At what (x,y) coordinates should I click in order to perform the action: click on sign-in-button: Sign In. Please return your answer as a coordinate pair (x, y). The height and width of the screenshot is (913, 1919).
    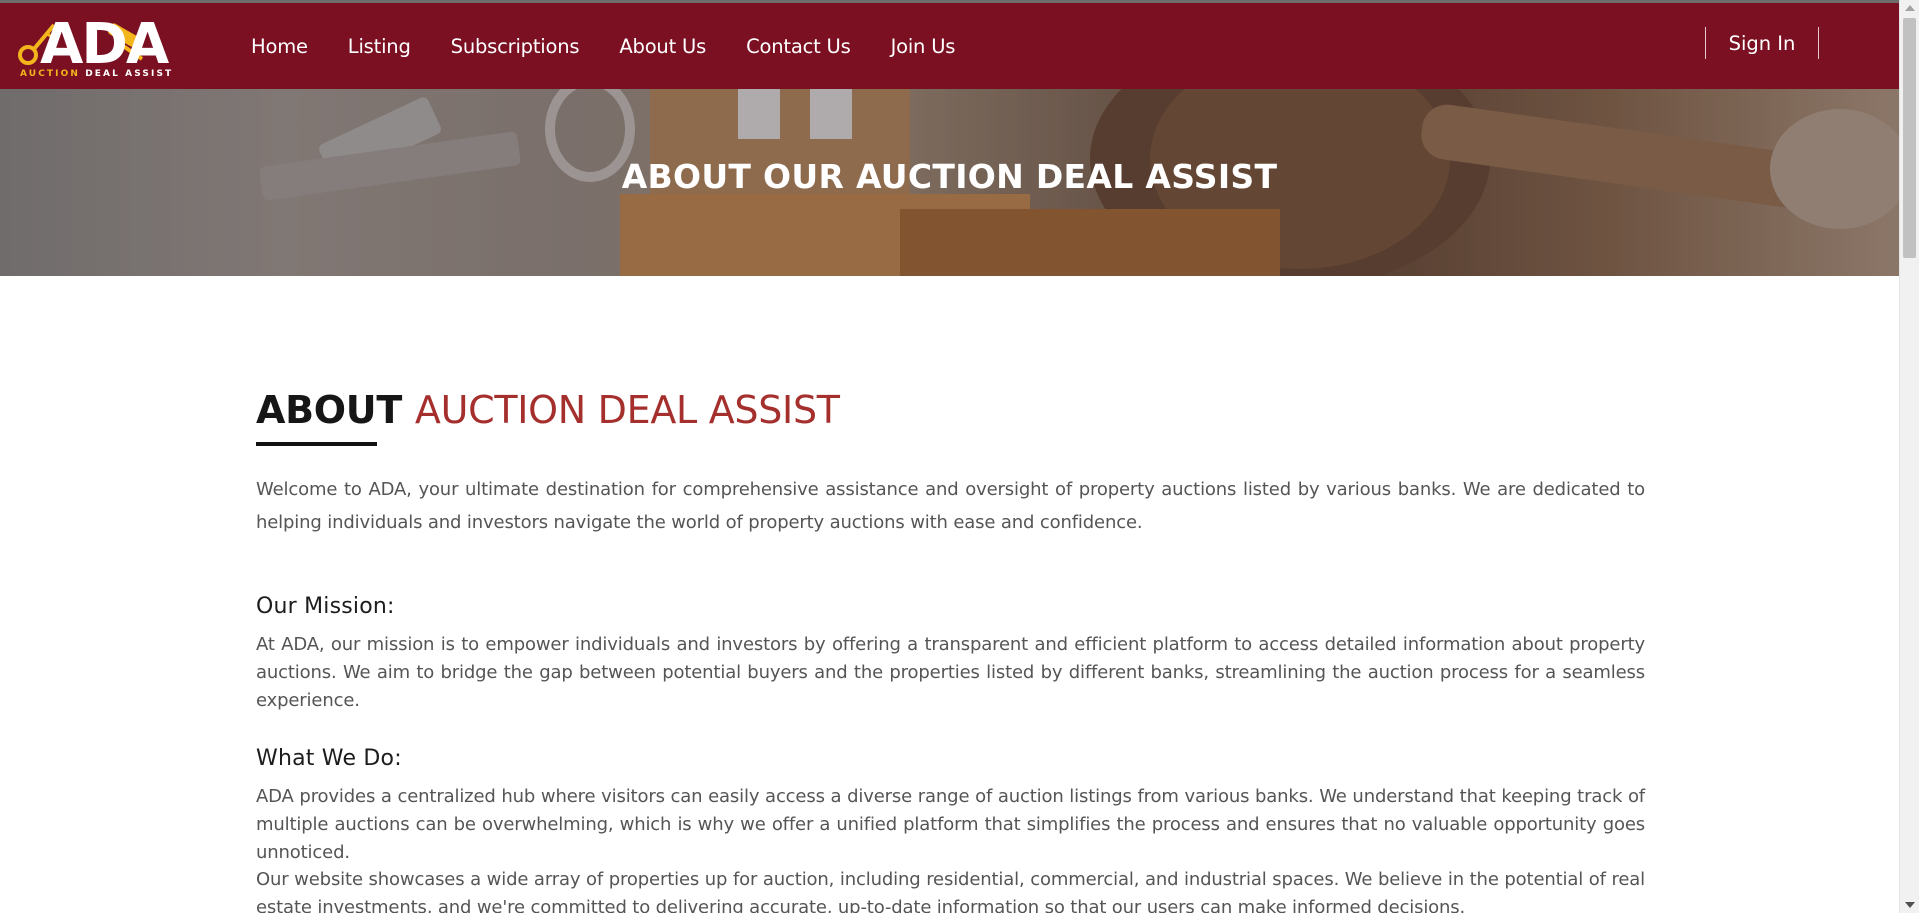
    Looking at the image, I should click on (1762, 43).